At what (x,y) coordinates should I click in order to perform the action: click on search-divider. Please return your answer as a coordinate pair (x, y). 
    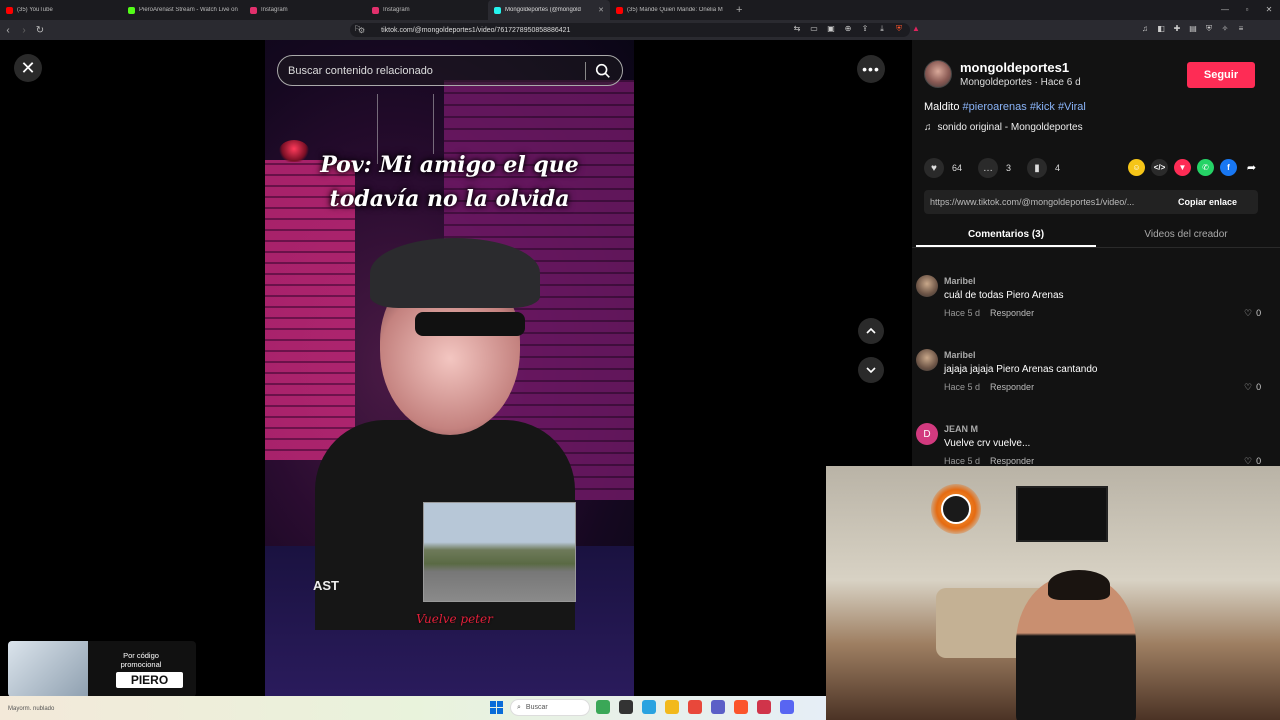
    Looking at the image, I should click on (585, 71).